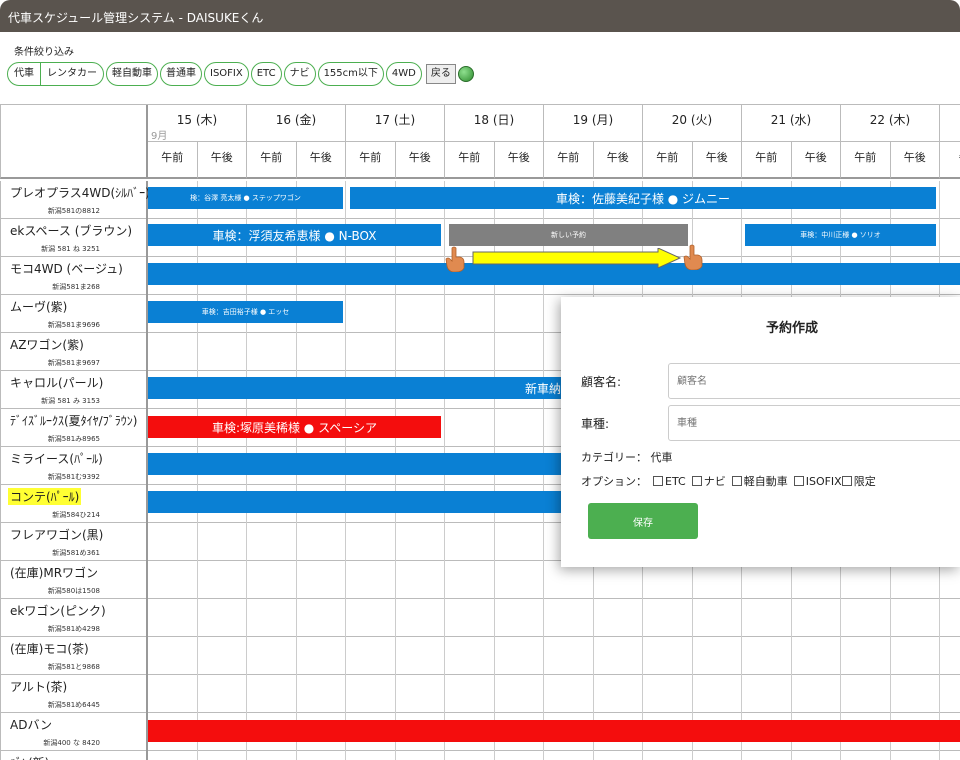 The height and width of the screenshot is (760, 960). I want to click on filter-kei-chip: 軽自動車, so click(132, 74).